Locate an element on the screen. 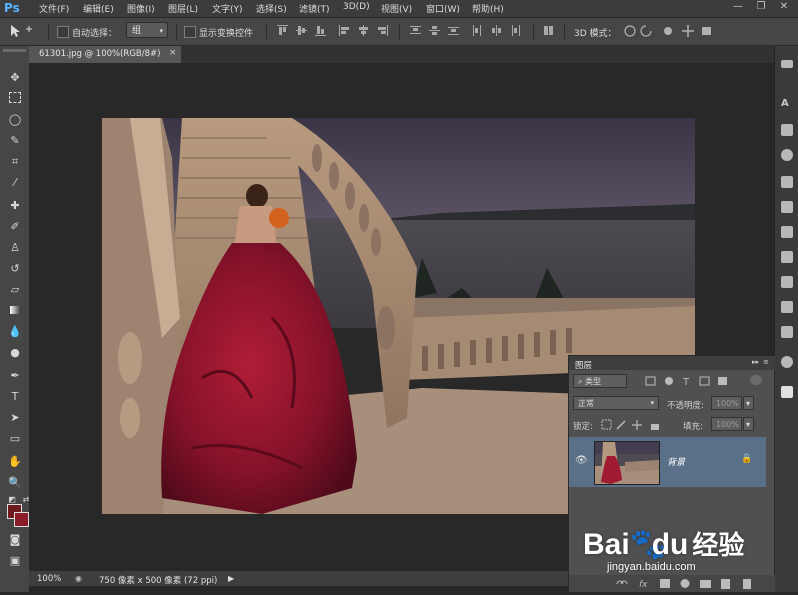 The height and width of the screenshot is (595, 798). distribute-left-icon is located at coordinates (477, 30).